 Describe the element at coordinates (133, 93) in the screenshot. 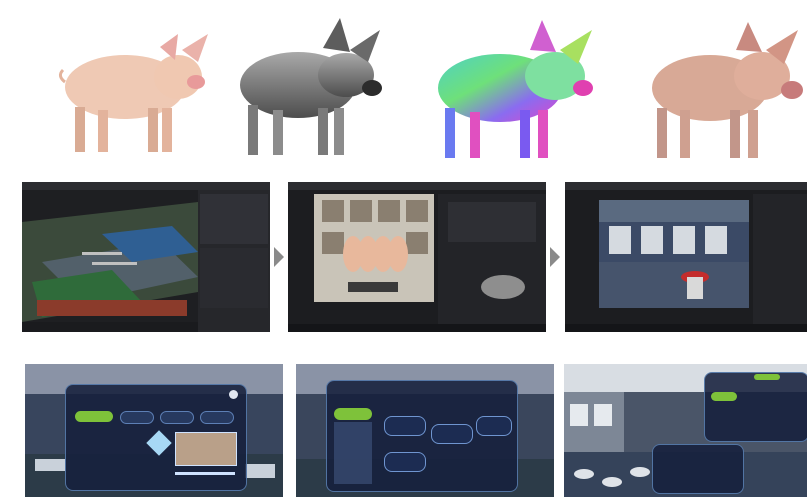

I see `pig-photo` at that location.